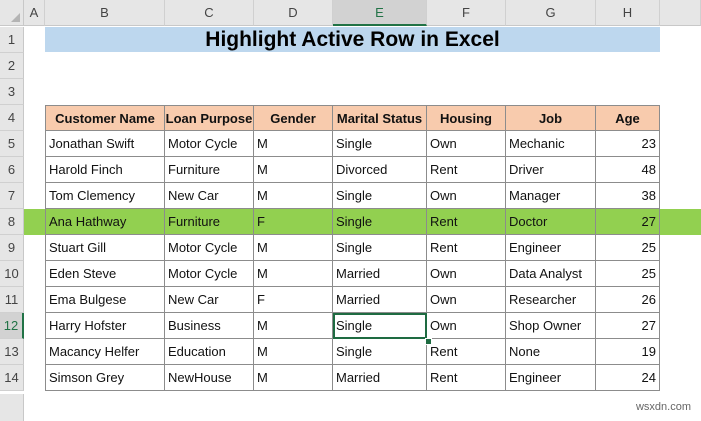  What do you see at coordinates (293, 118) in the screenshot?
I see `table-header-cell: Gender` at bounding box center [293, 118].